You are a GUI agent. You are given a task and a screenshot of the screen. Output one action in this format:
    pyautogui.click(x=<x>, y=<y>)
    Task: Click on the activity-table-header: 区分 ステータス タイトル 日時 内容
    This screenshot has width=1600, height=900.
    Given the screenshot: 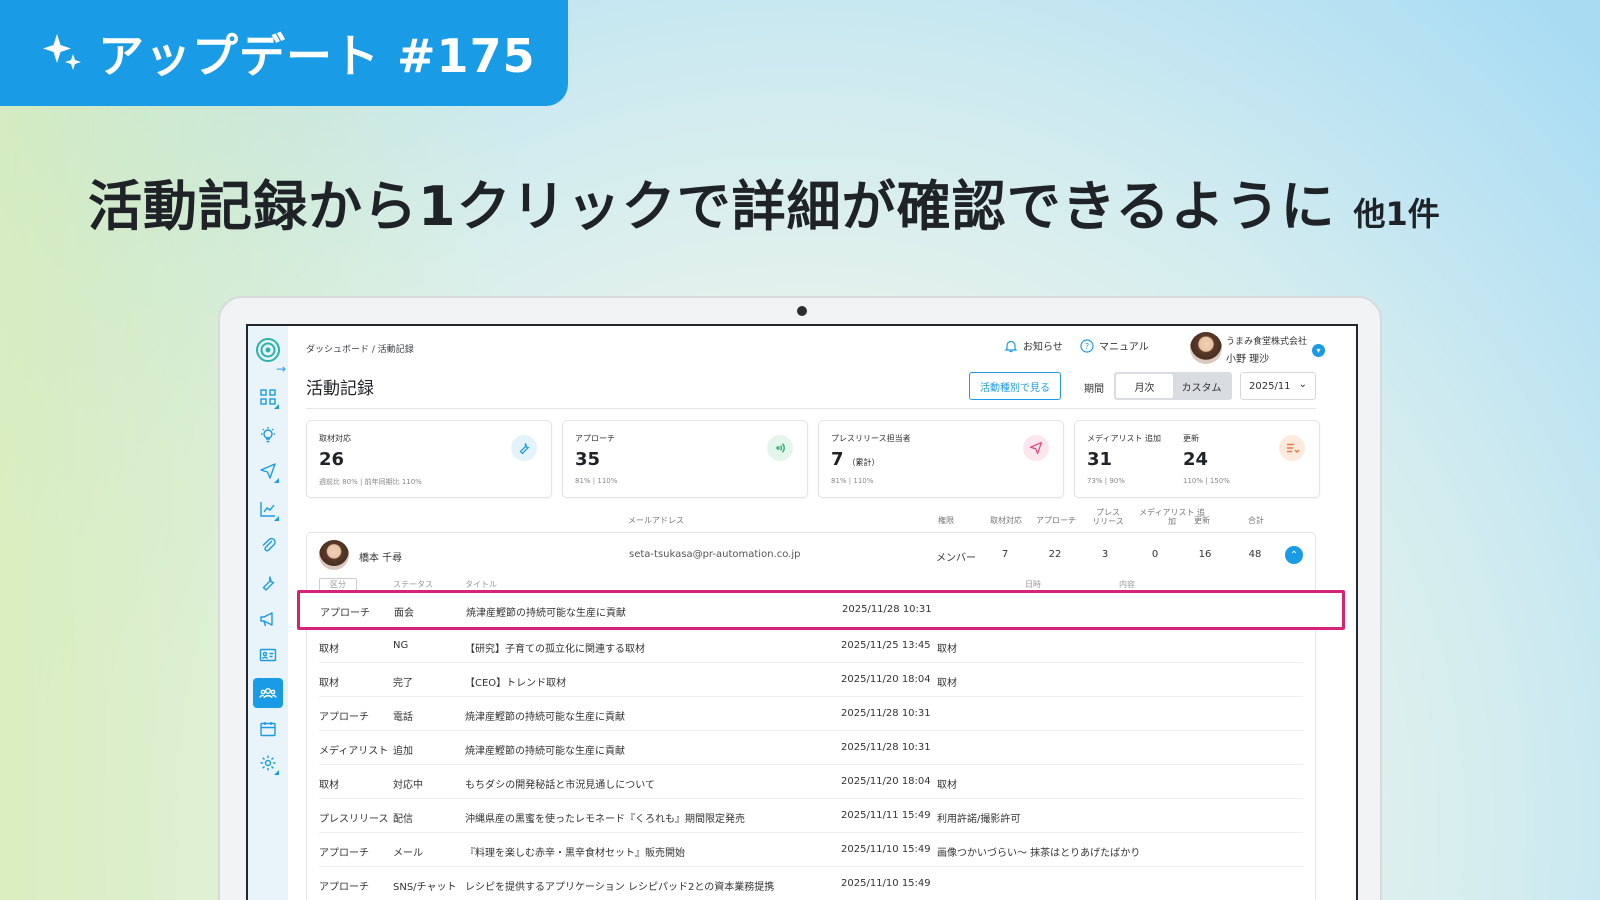 What is the action you would take?
    pyautogui.click(x=814, y=584)
    